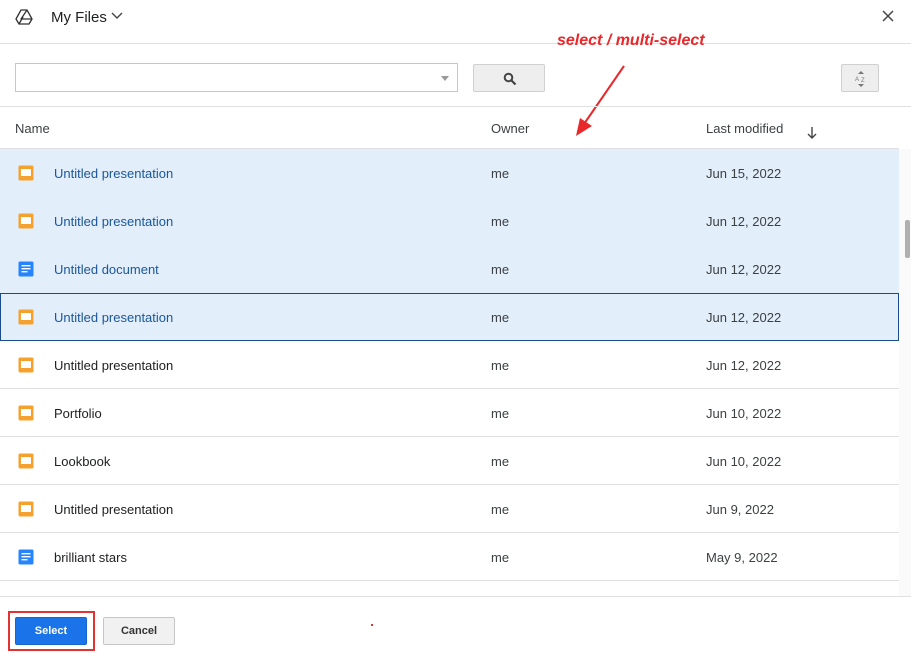 This screenshot has width=911, height=666. Describe the element at coordinates (449, 461) in the screenshot. I see `table-row: Lookbook me Jun 10, 2022` at that location.